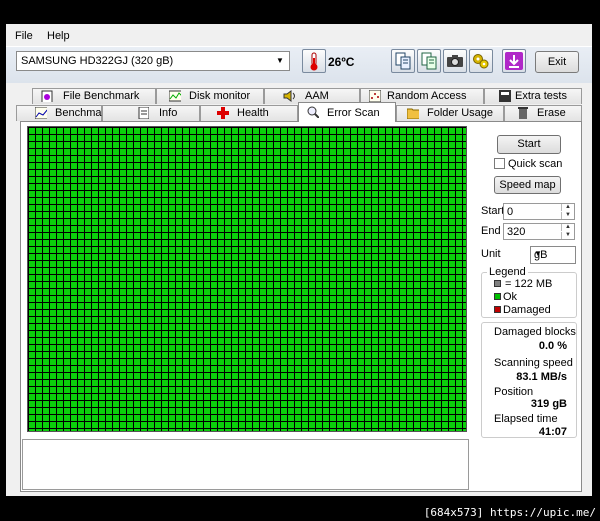 The image size is (600, 521). I want to click on benchmark-icon, so click(41, 113).